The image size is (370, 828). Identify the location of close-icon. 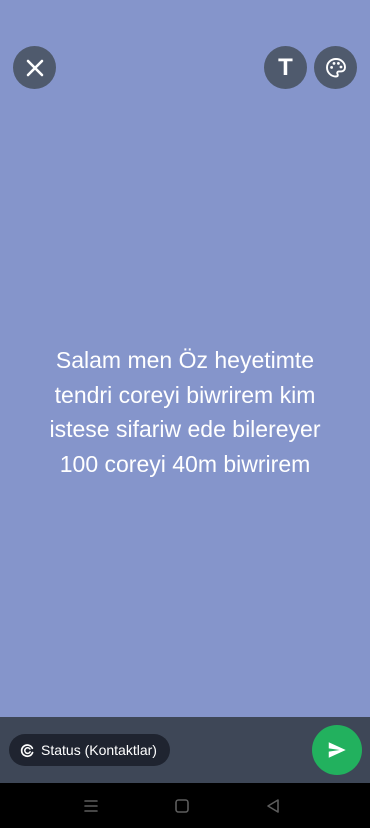
(34, 67).